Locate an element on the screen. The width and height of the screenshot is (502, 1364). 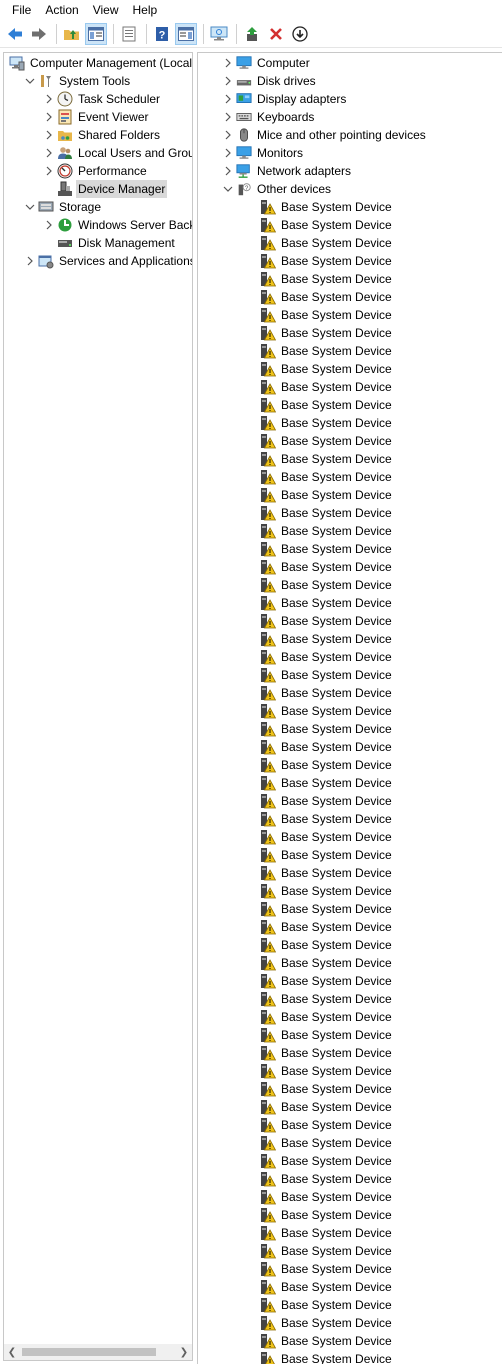
tree-item-services-and-applications: Services and Applications is located at coordinates (108, 261).